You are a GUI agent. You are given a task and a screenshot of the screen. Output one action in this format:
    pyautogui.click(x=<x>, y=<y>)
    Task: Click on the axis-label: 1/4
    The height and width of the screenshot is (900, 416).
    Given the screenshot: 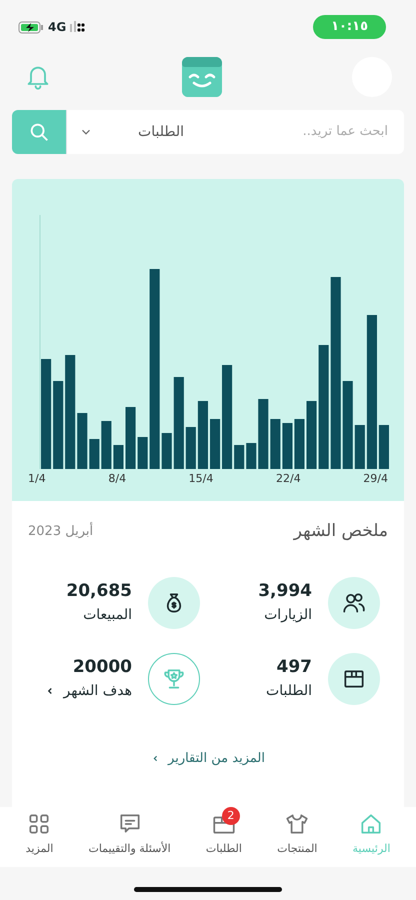 What is the action you would take?
    pyautogui.click(x=37, y=479)
    